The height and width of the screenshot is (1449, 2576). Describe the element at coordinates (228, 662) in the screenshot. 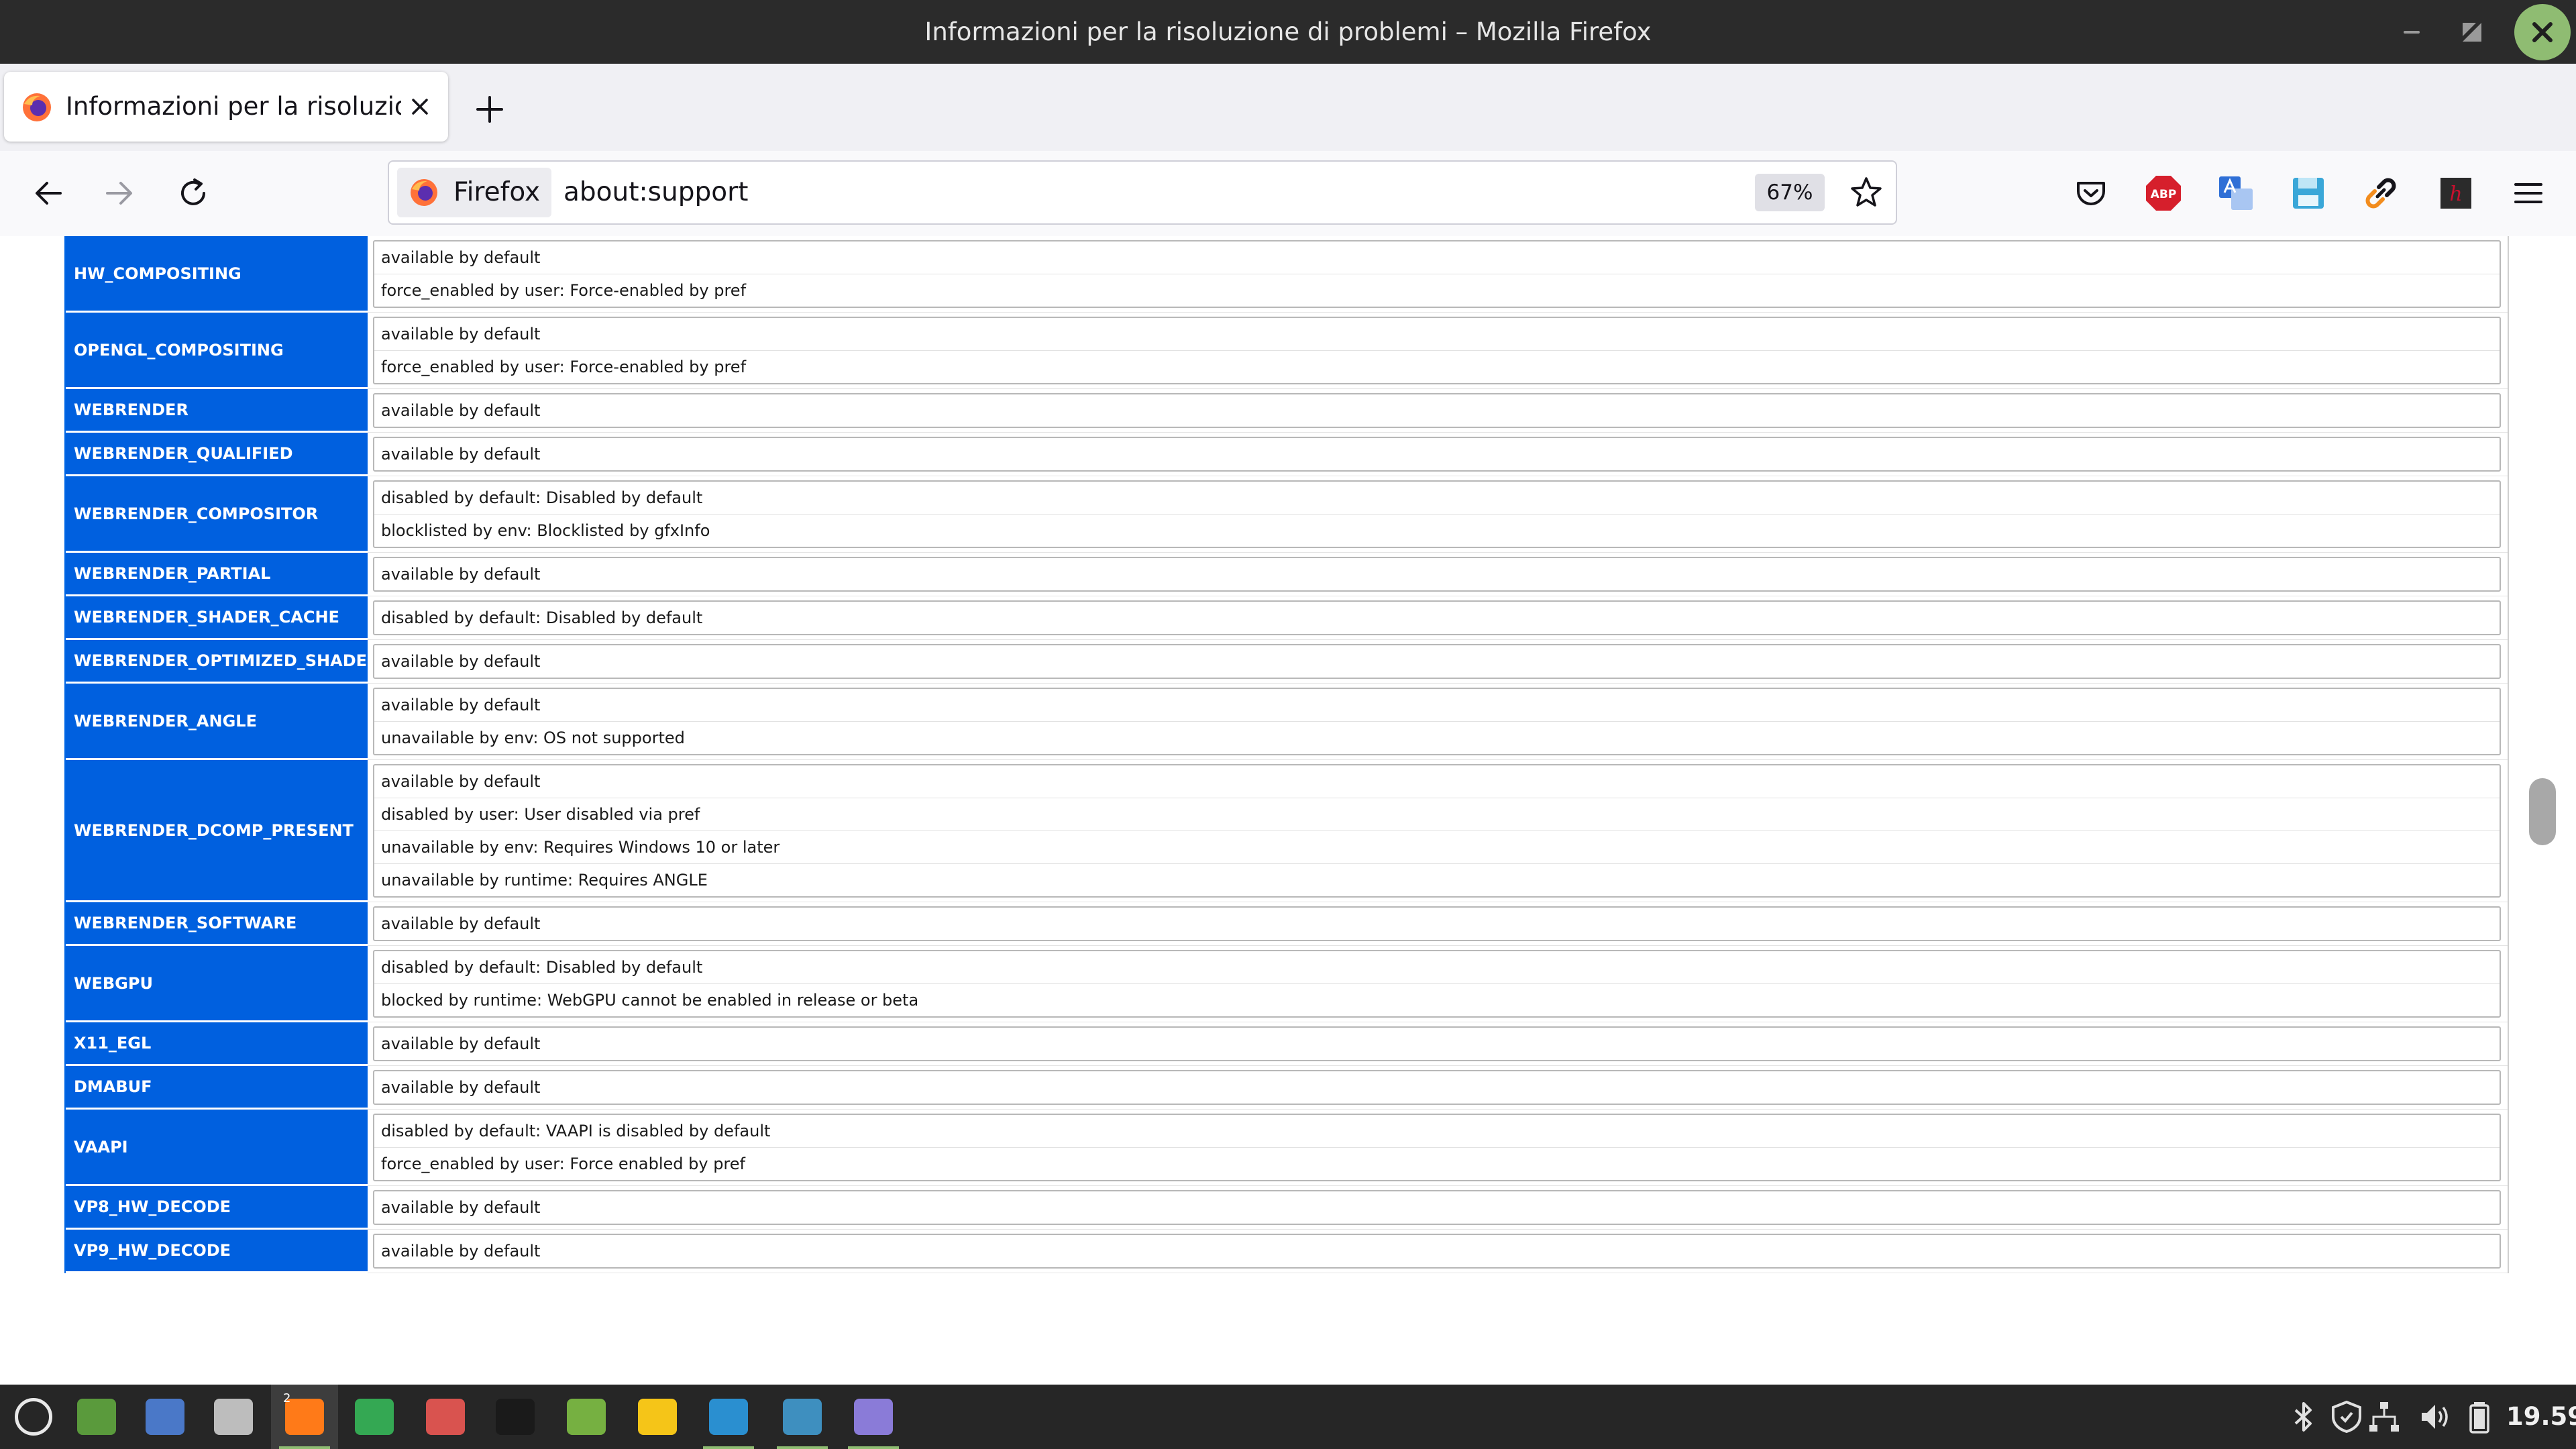

I see `feature-name: WEBRENDER_OPTIMIZED_SHADERS` at that location.